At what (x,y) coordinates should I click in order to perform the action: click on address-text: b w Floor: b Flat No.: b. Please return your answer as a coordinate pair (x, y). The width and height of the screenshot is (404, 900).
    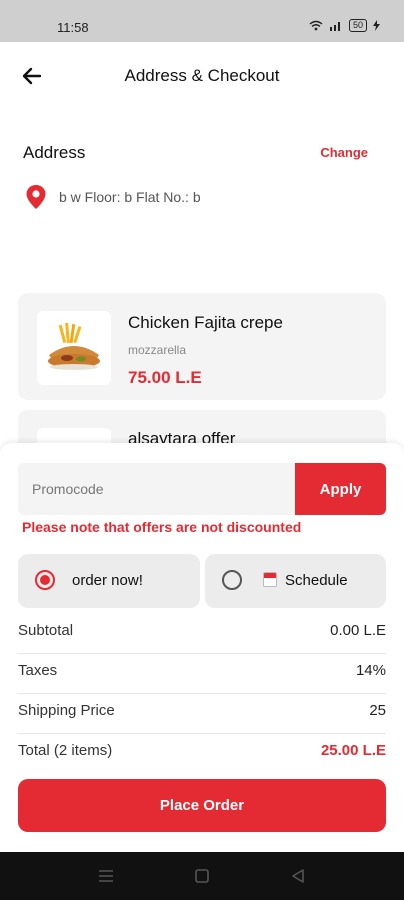
    Looking at the image, I should click on (130, 197).